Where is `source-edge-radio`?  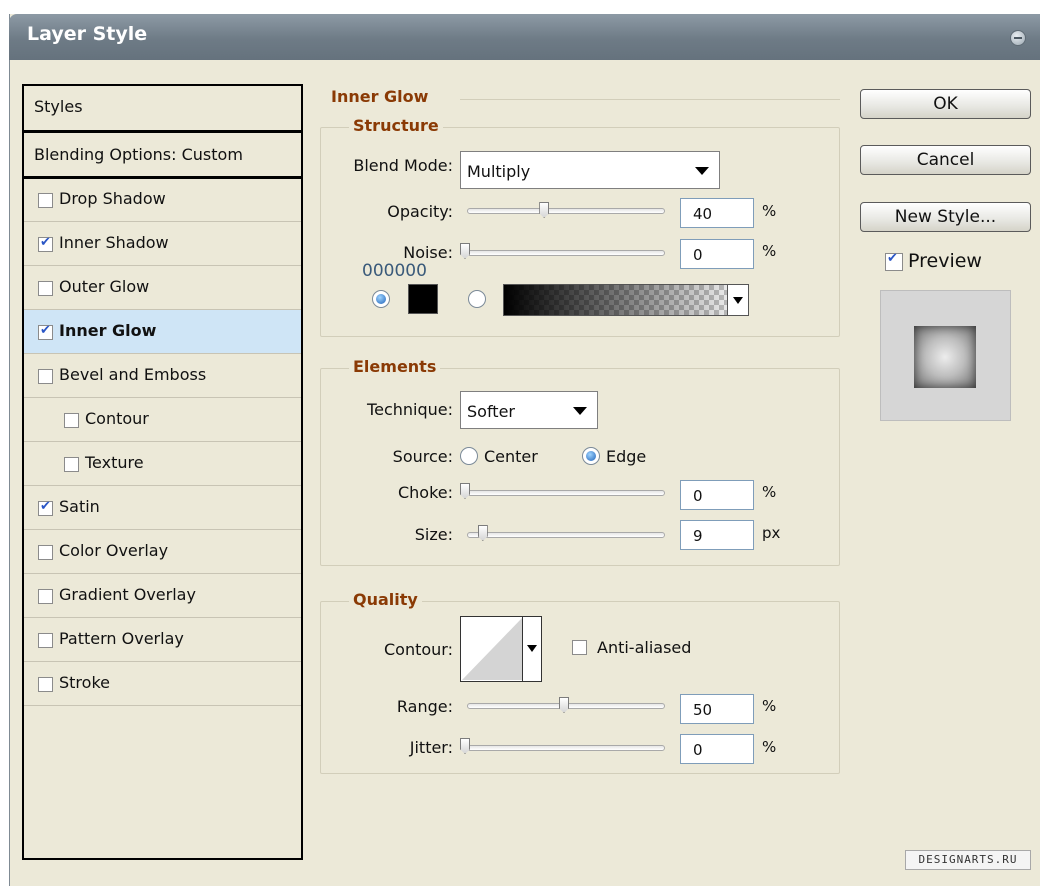 source-edge-radio is located at coordinates (591, 456).